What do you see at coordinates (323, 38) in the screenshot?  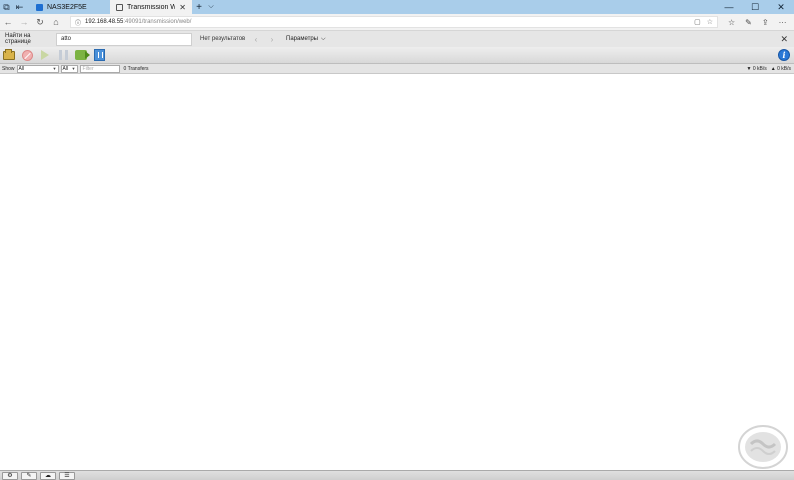 I see `chevron-down-icon: ⌵` at bounding box center [323, 38].